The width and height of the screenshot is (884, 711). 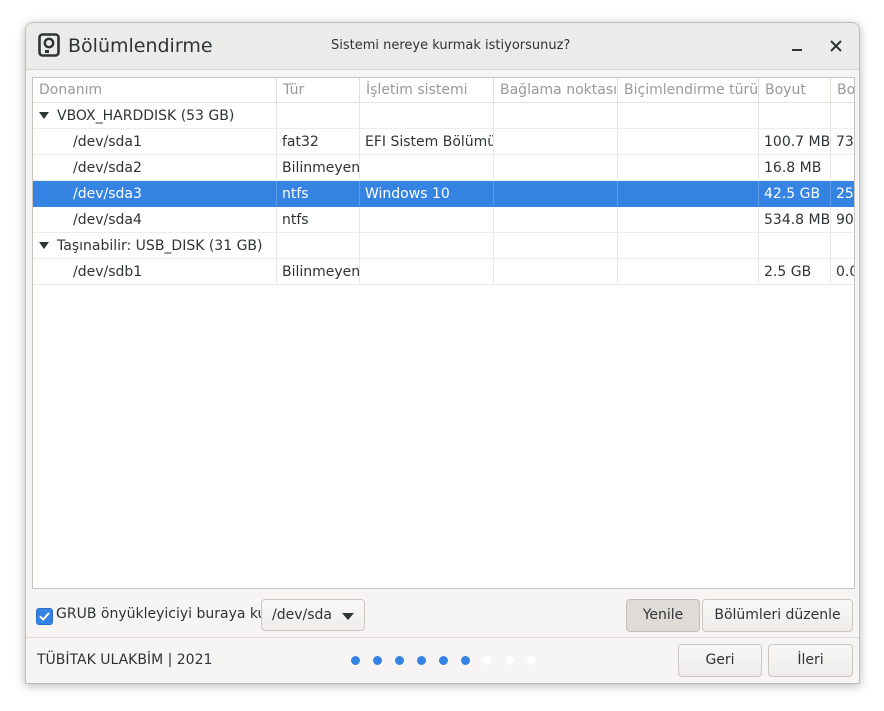 I want to click on cell-size-text: 16.8 MB, so click(x=793, y=168).